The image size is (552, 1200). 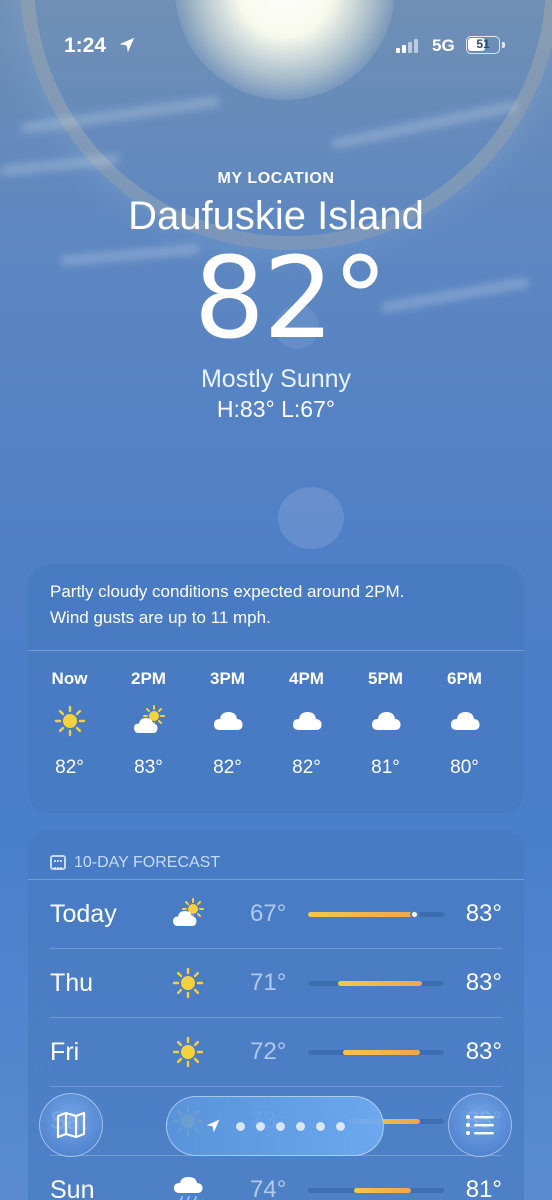 What do you see at coordinates (276, 45) in the screenshot?
I see `status-bar: 1:24 5G 51` at bounding box center [276, 45].